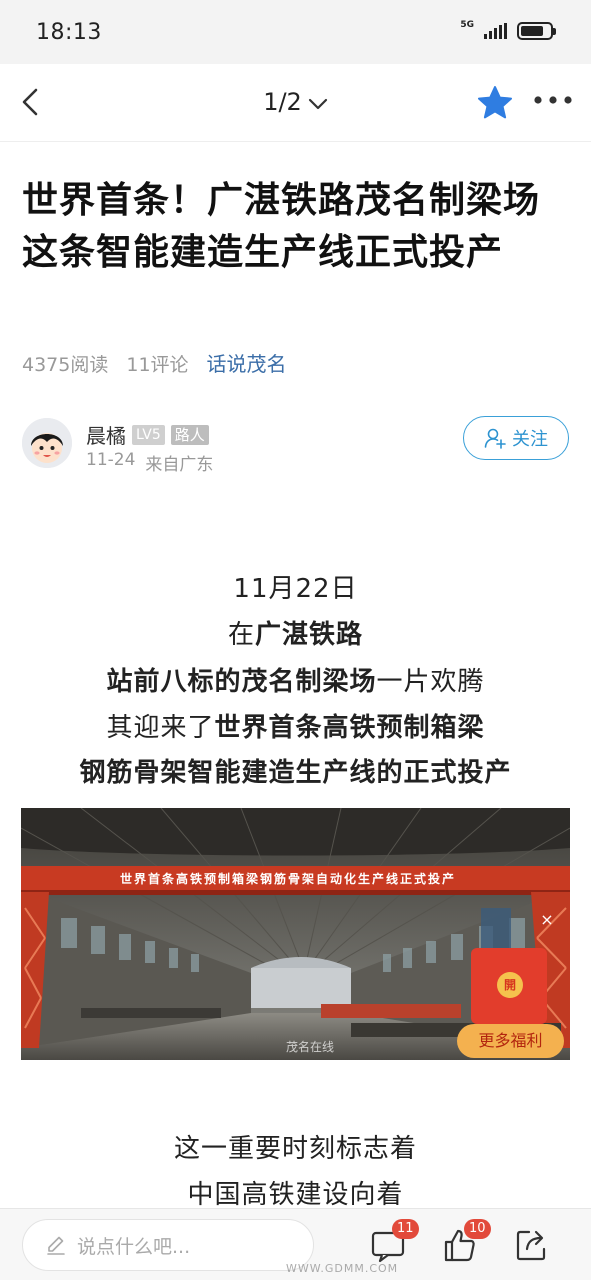 This screenshot has height=1280, width=591. I want to click on pencil-icon, so click(56, 1245).